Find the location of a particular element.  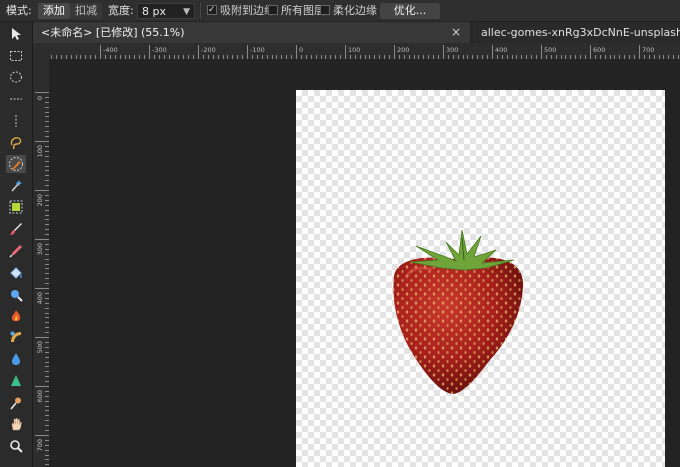

soften-edges-label: 柔化边缘 is located at coordinates (355, 10).